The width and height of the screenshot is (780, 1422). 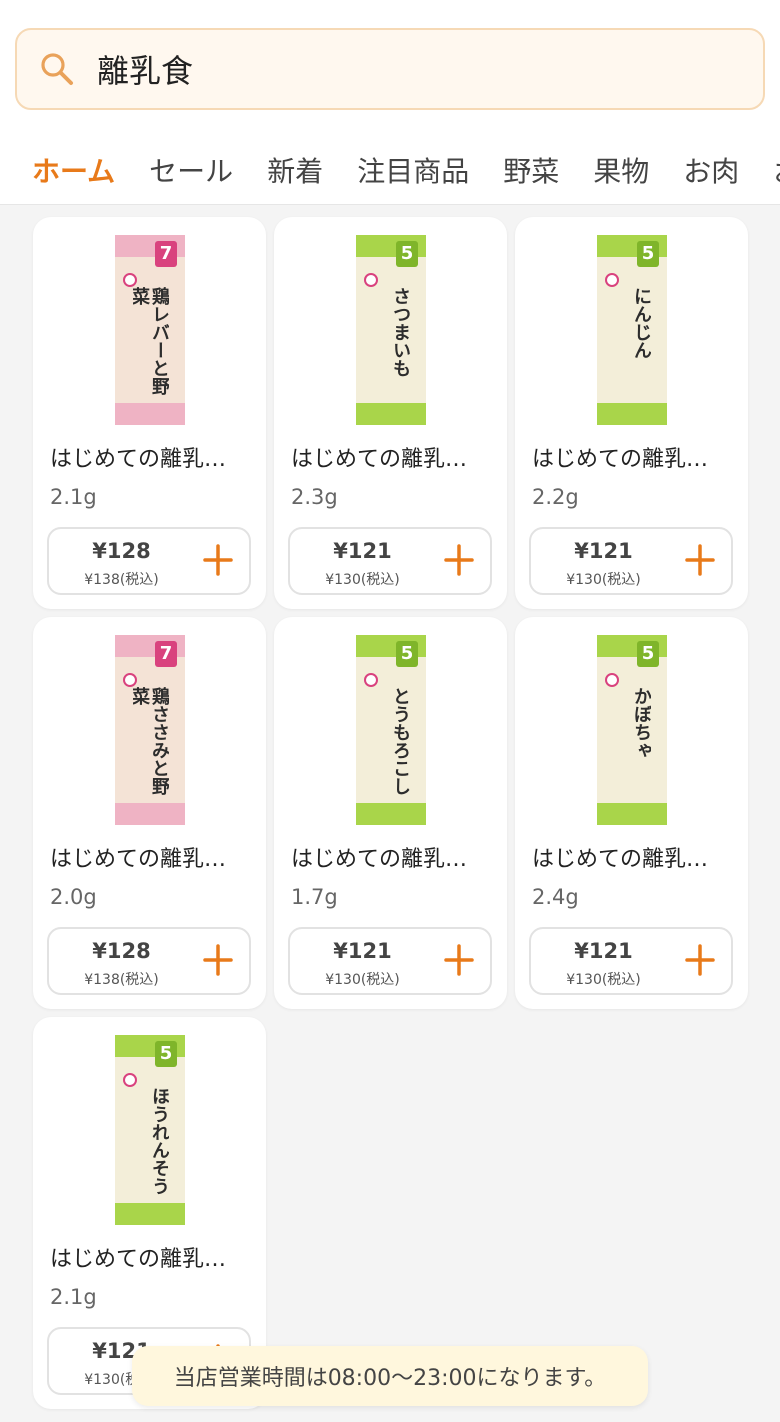 I want to click on pack-label: かぼちゃ, so click(x=641, y=723).